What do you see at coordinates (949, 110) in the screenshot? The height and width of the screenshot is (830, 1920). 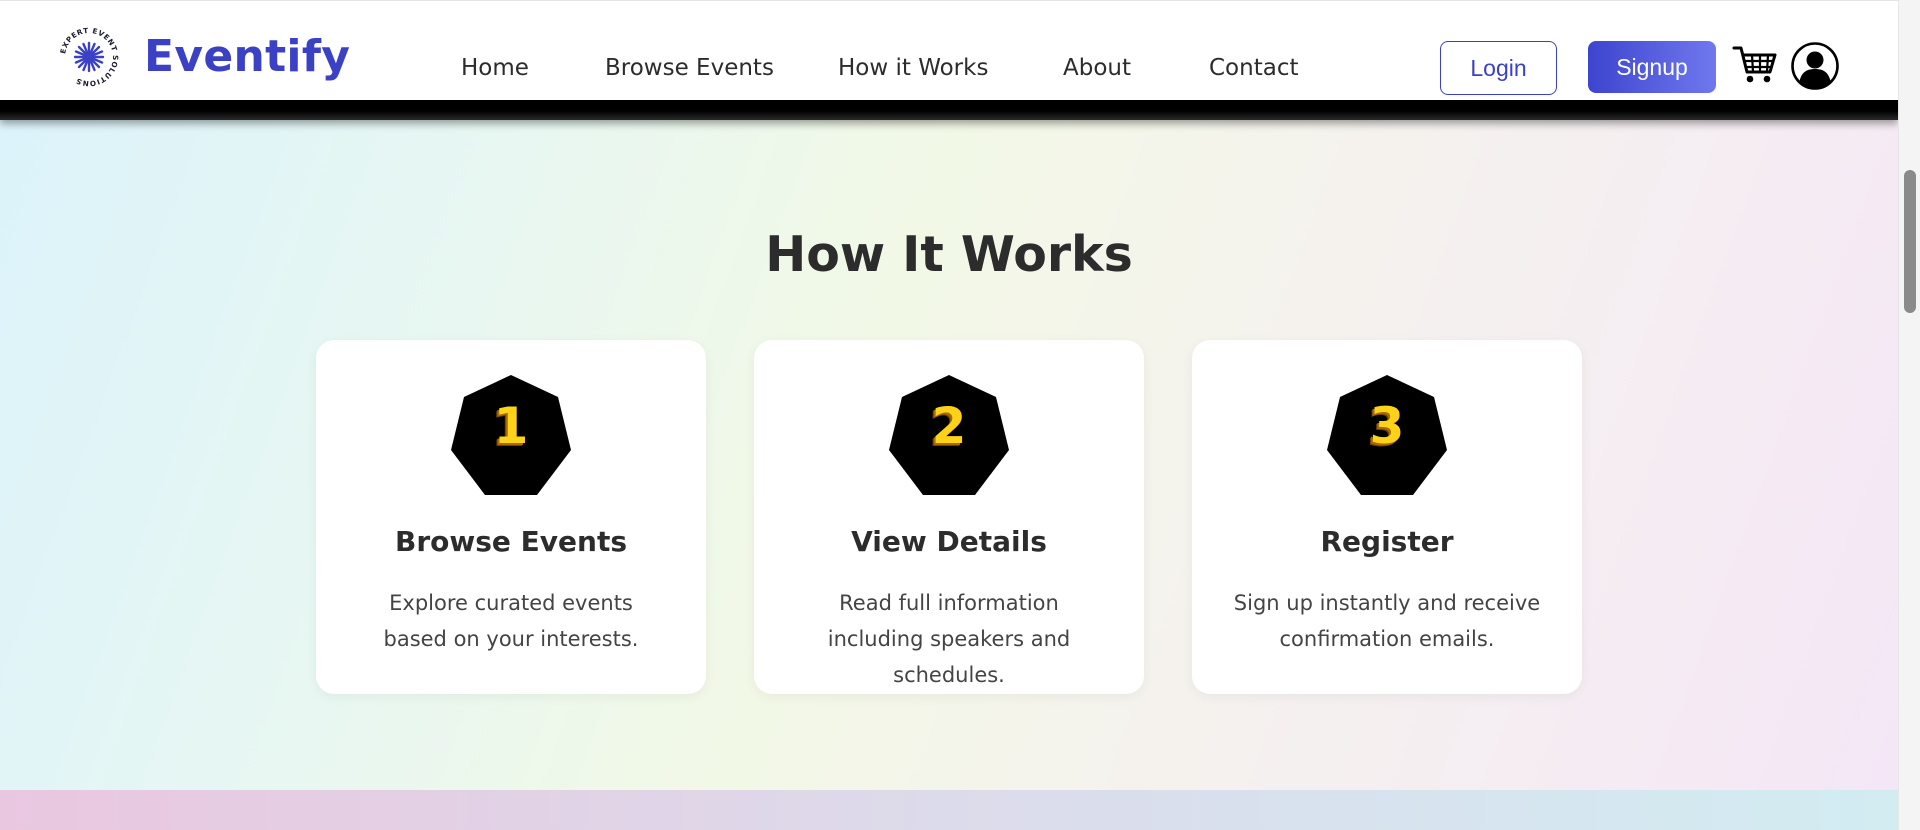 I see `hero-image-edge` at bounding box center [949, 110].